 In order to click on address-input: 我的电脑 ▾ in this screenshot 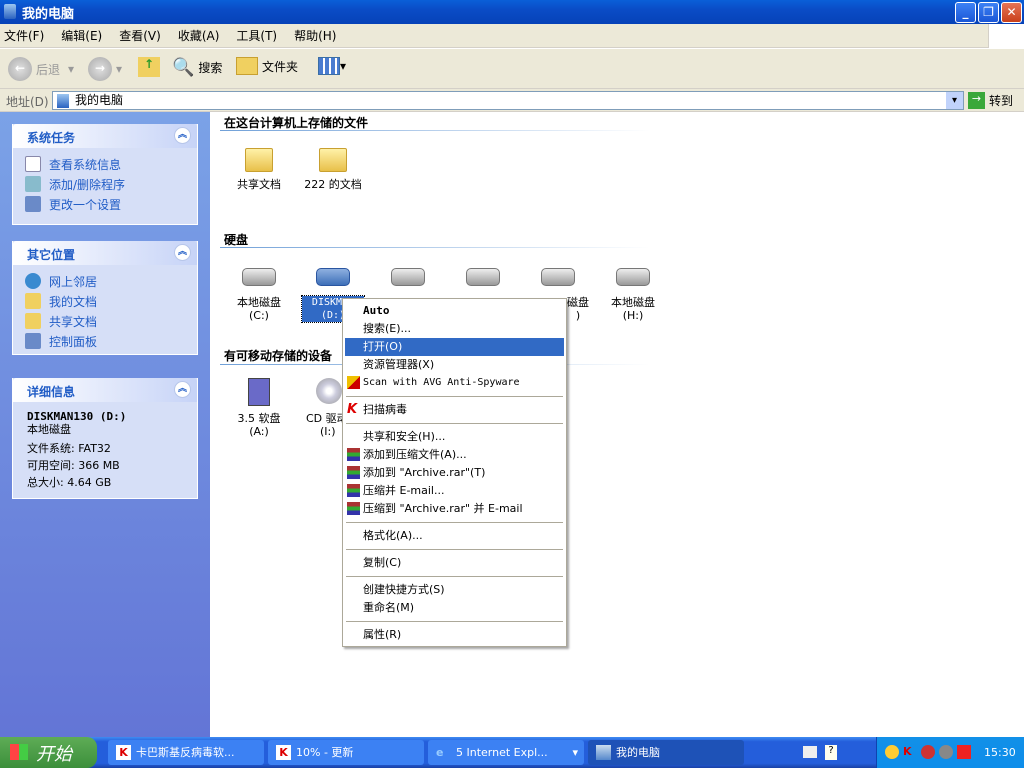, I will do `click(508, 100)`.